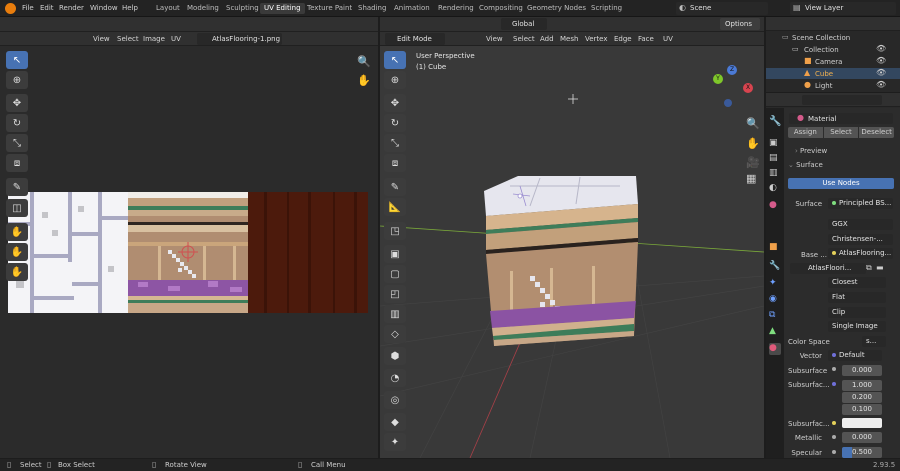 Image resolution: width=900 pixels, height=471 pixels. Describe the element at coordinates (17, 252) in the screenshot. I see `uv-tool-relax: ✋` at that location.